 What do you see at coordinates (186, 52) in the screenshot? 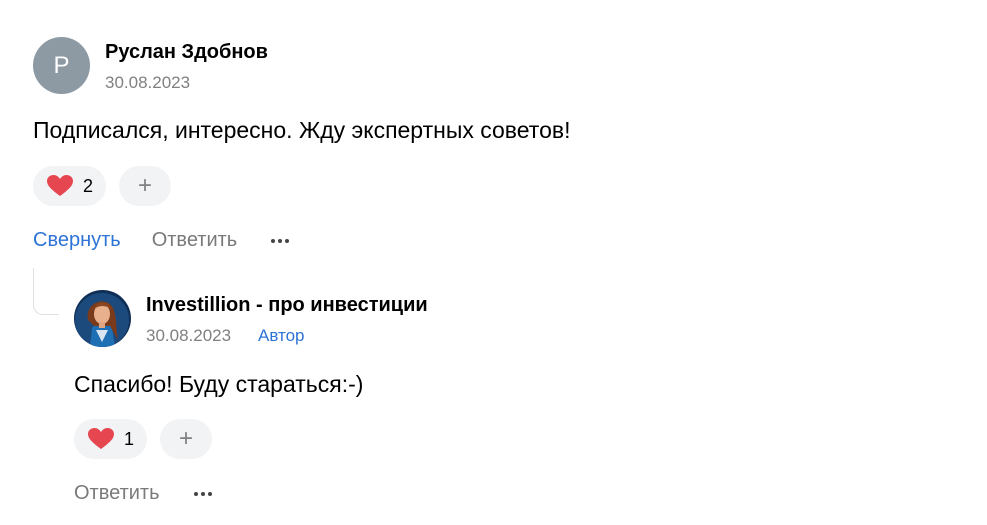
I see `comment-author-name: Руслан Здобнов` at bounding box center [186, 52].